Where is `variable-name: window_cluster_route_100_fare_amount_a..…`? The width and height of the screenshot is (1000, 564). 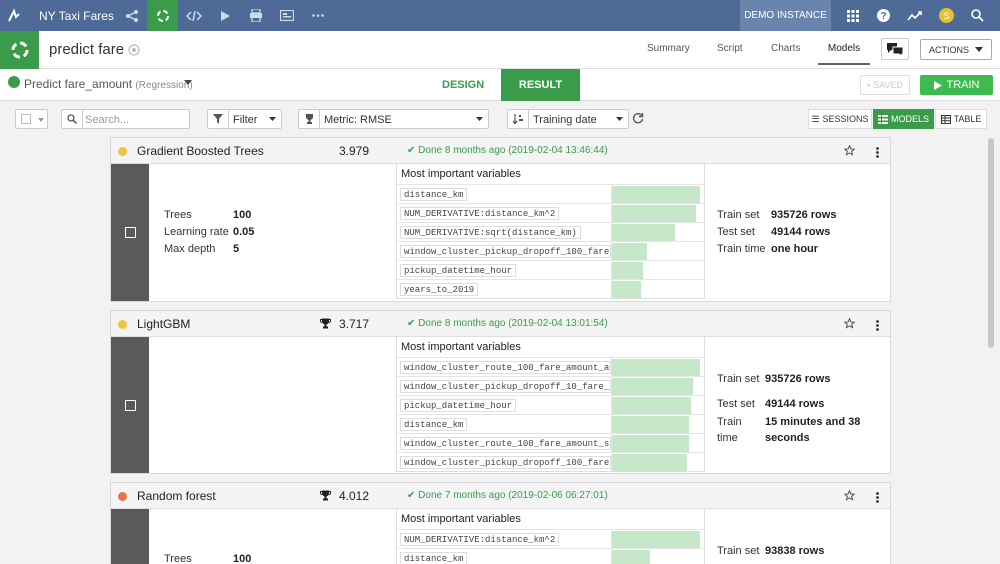 variable-name: window_cluster_route_100_fare_amount_a..… is located at coordinates (505, 367).